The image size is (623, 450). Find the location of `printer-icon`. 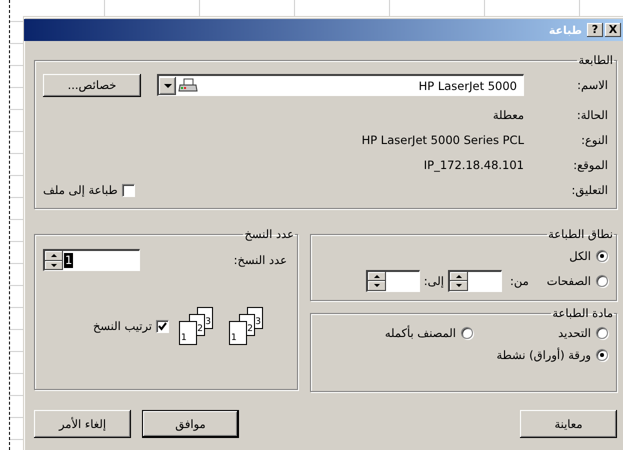

printer-icon is located at coordinates (188, 86).